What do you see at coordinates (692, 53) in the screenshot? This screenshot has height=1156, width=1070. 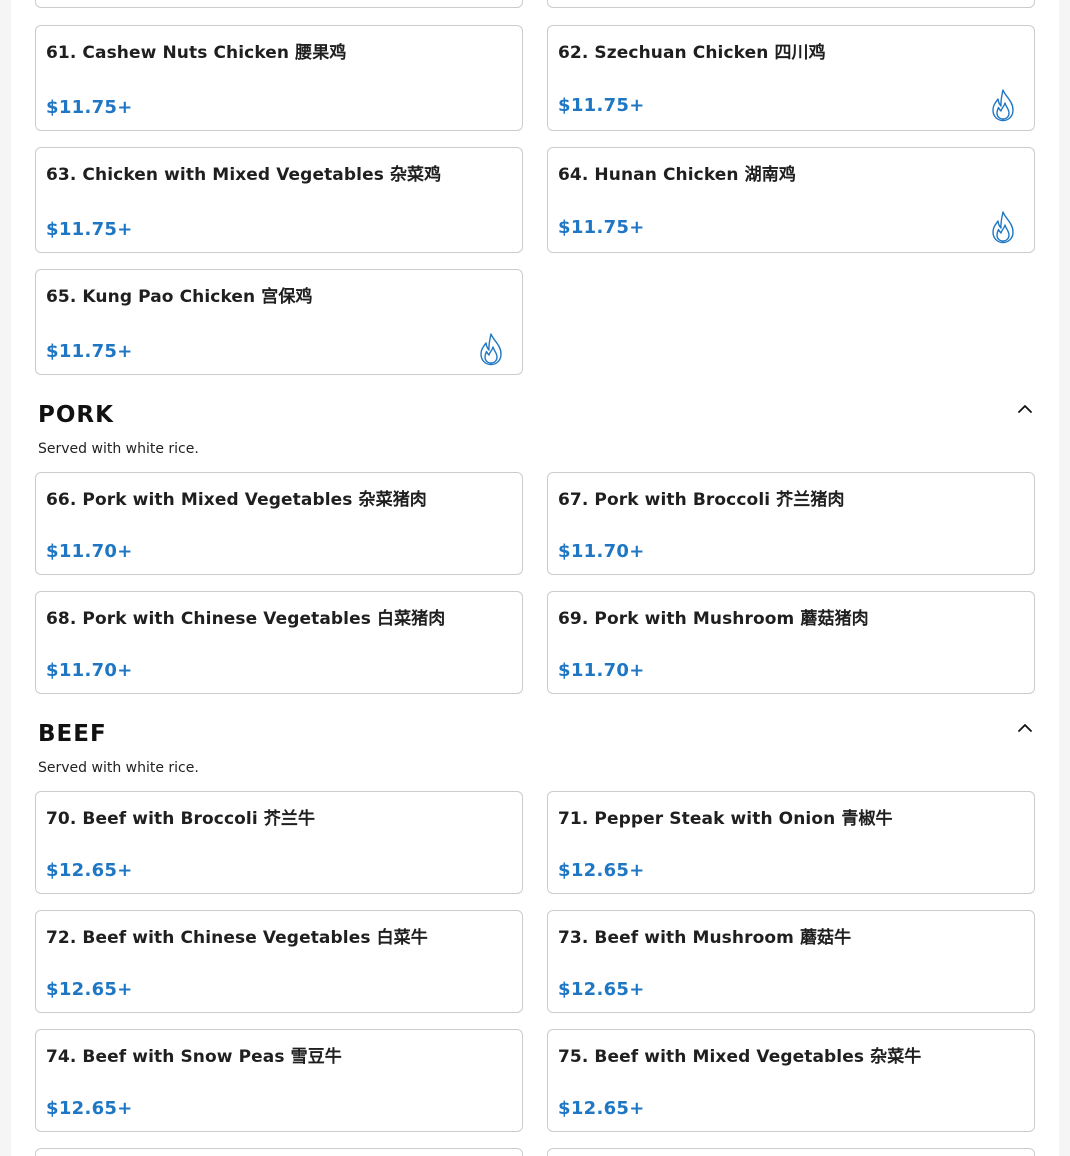 I see `menu-item-name: 62. Szechuan Chicken 四川鸡` at bounding box center [692, 53].